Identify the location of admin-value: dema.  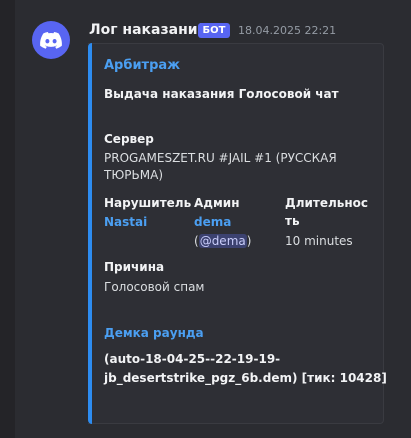
(212, 222).